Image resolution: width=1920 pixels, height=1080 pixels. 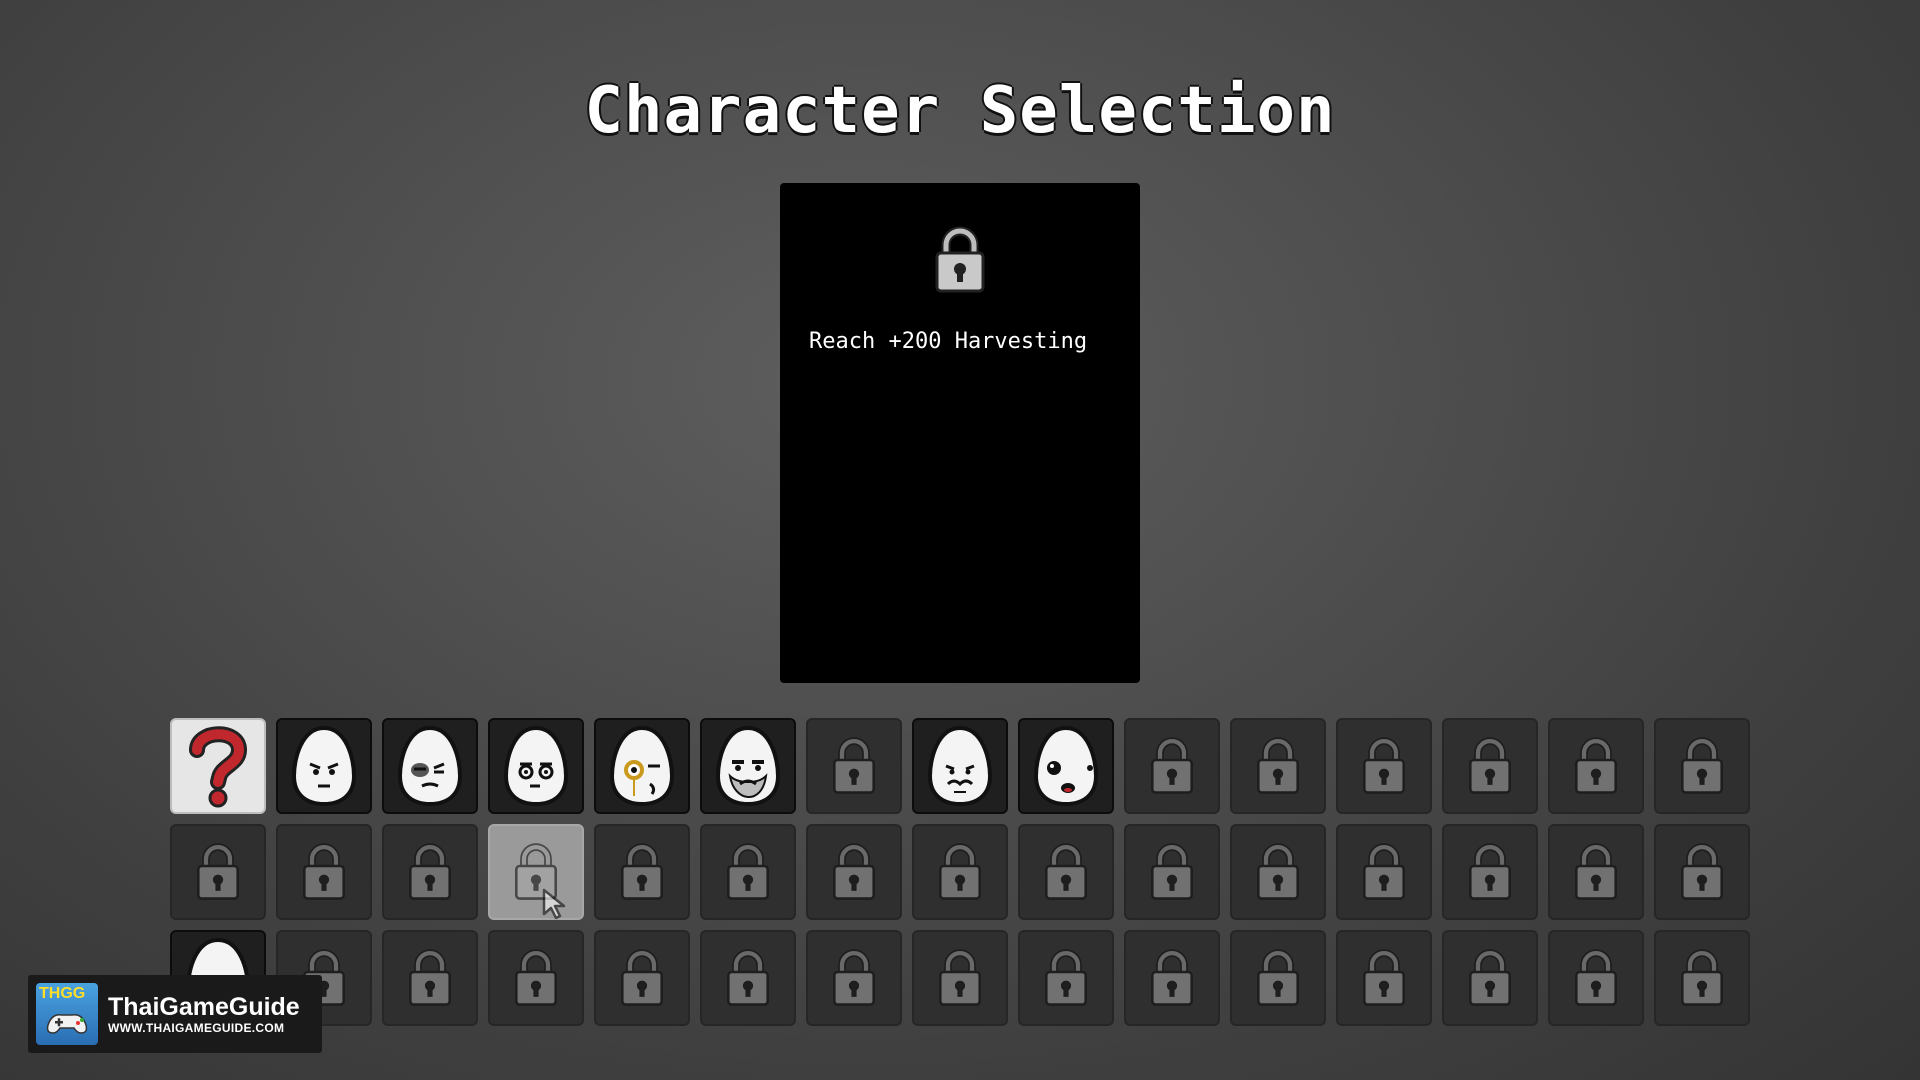 I want to click on page-title: Character Selection, so click(x=960, y=111).